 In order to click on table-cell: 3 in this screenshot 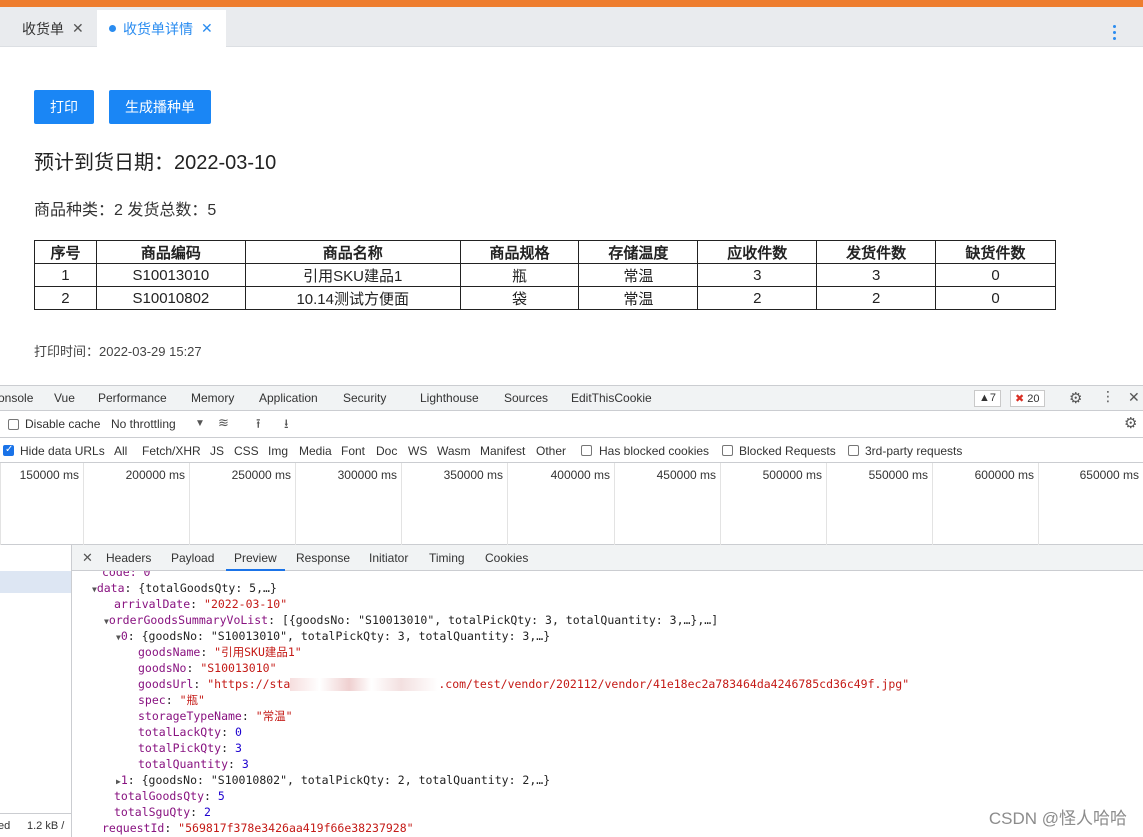, I will do `click(876, 275)`.